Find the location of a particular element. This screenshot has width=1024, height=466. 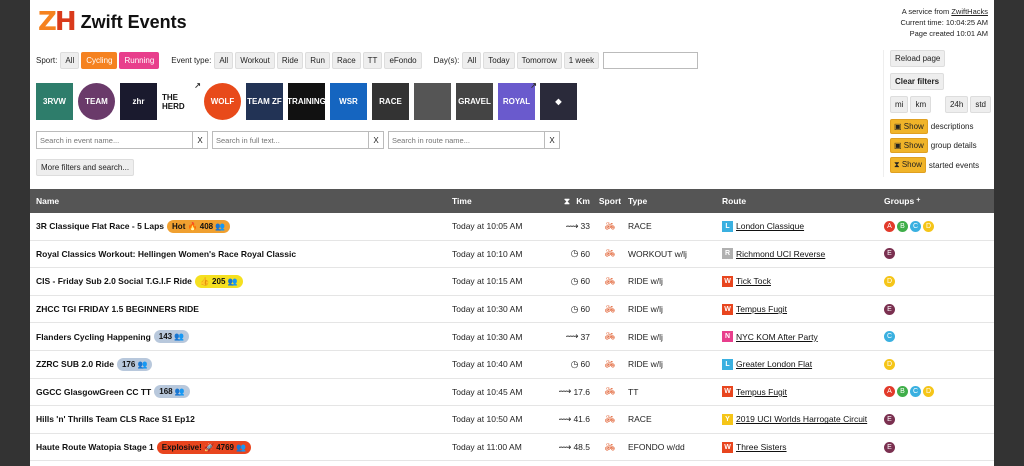

route-cell: R Richmond UCI Reverse is located at coordinates (803, 254).